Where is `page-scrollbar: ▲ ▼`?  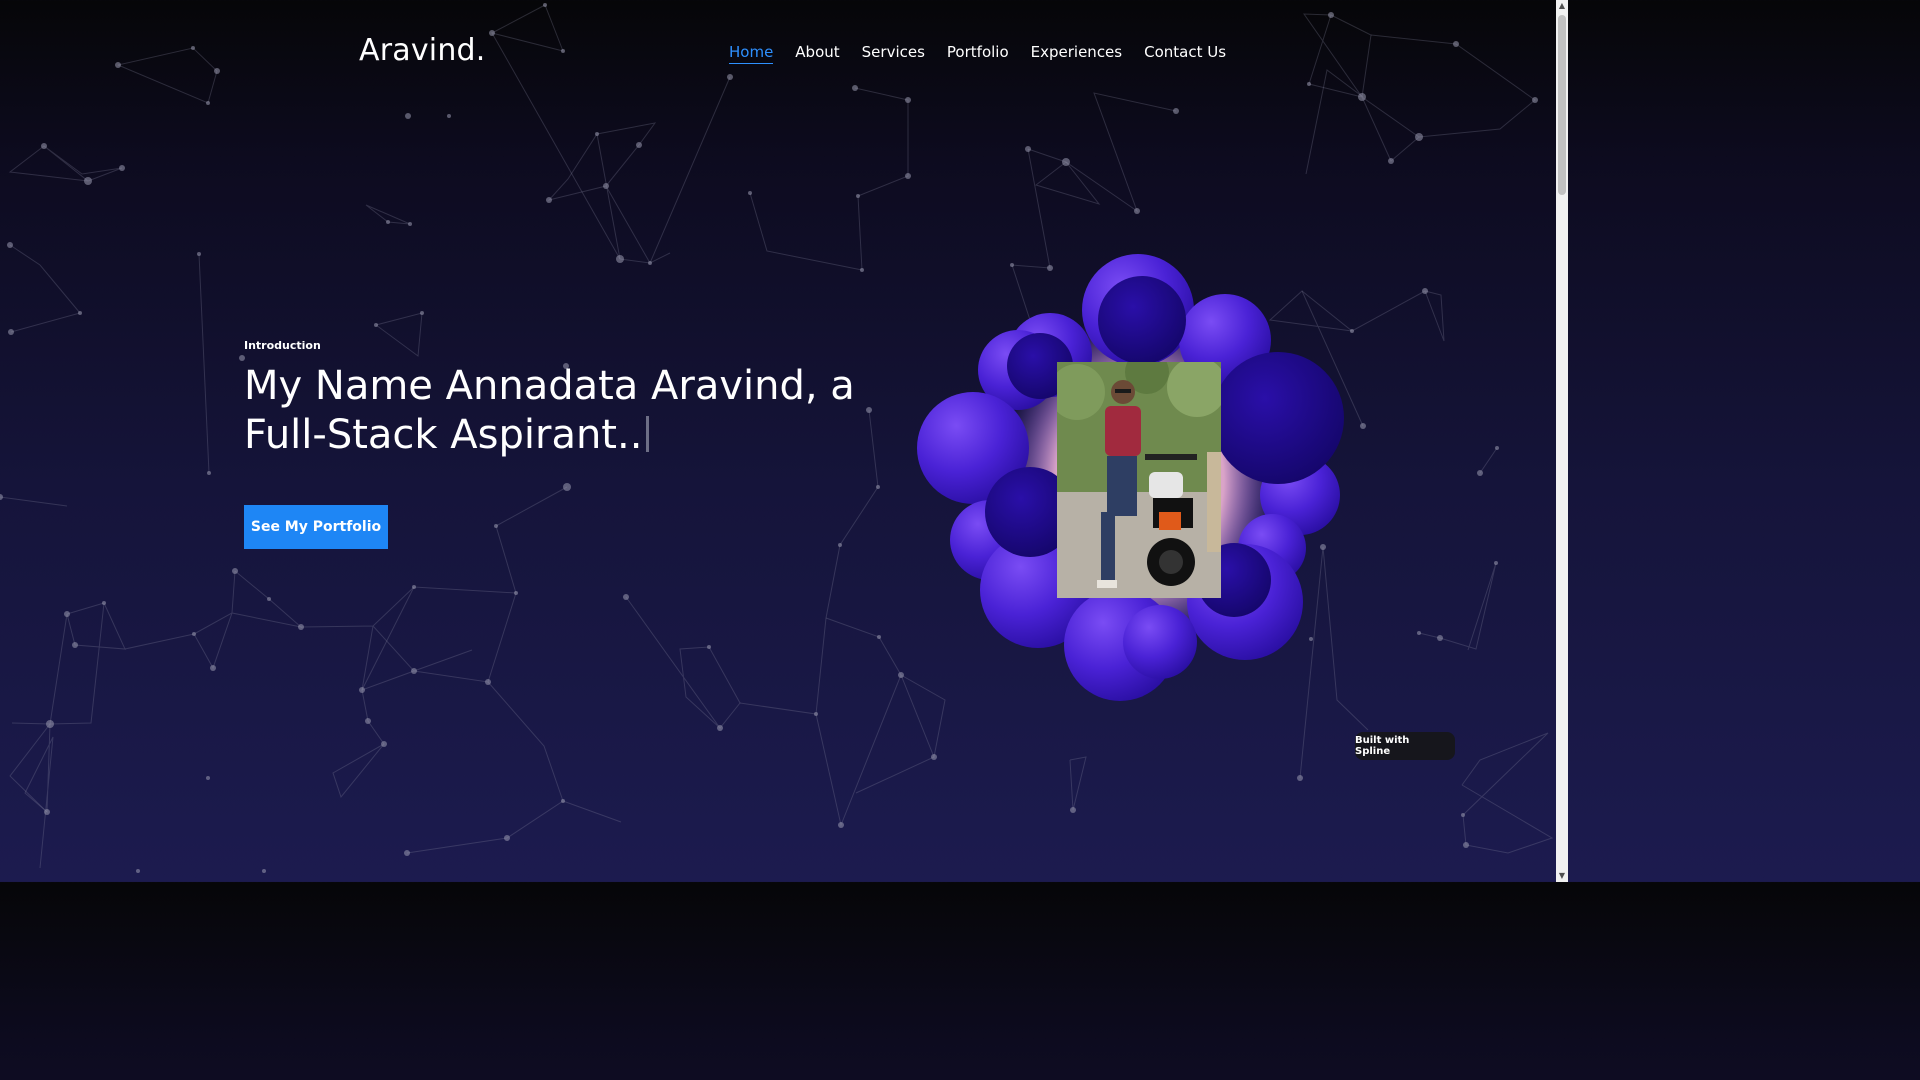 page-scrollbar: ▲ ▼ is located at coordinates (1562, 441).